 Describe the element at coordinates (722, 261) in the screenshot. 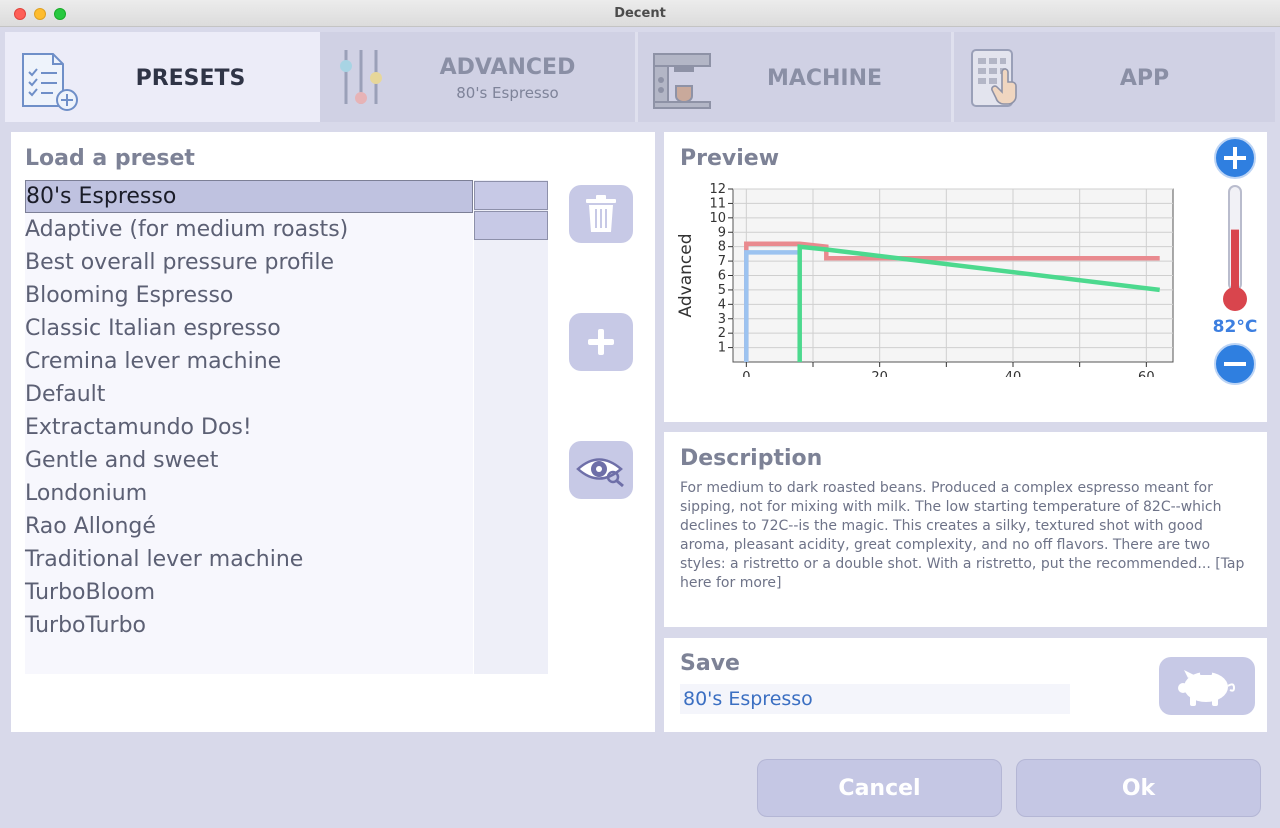

I see `chart-y-tick-label: 7` at that location.